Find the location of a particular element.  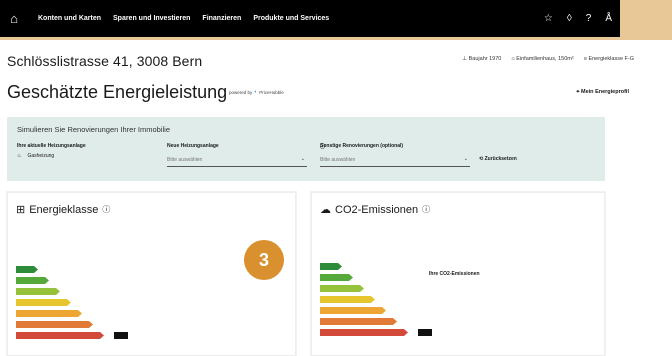

page-title: Geschätzte Energieleistung is located at coordinates (117, 92).